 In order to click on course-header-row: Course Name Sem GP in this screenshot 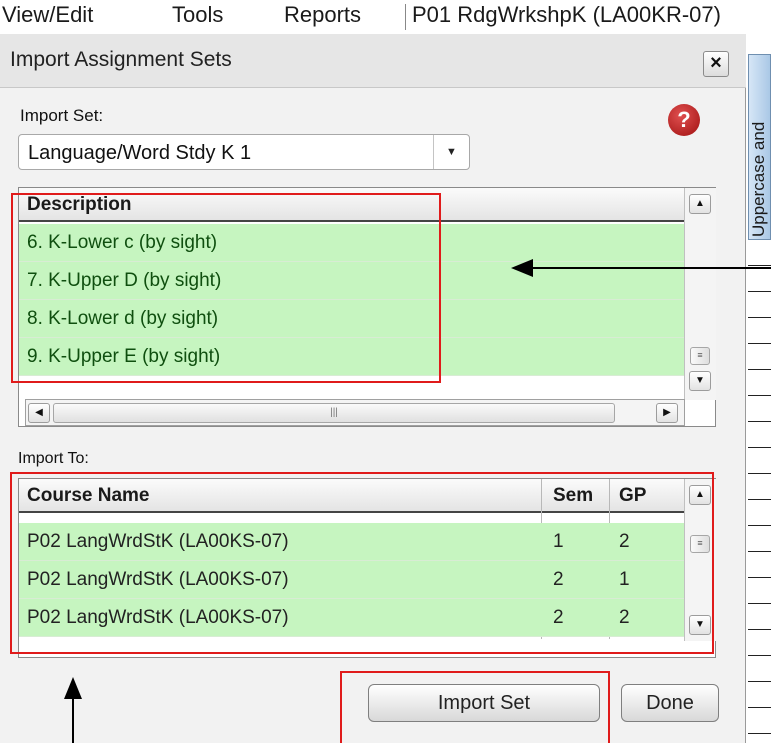, I will do `click(352, 496)`.